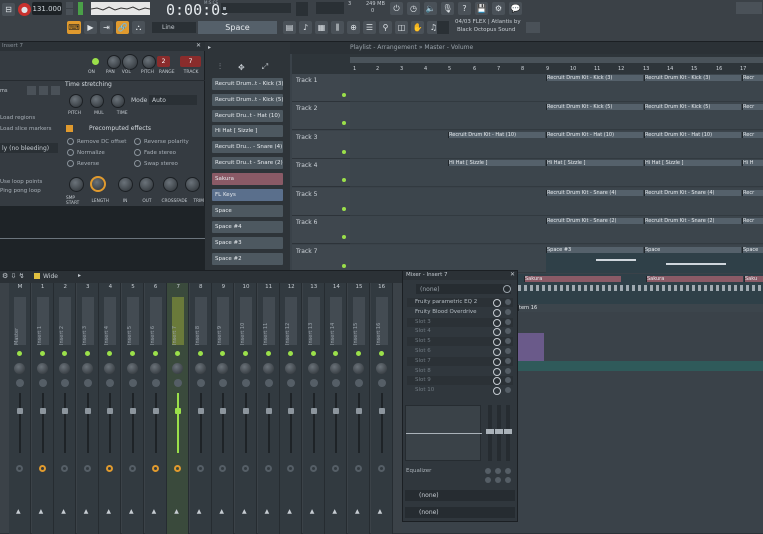 The width and height of the screenshot is (763, 534). Describe the element at coordinates (247, 259) in the screenshot. I see `channel-slot: Space #2` at that location.